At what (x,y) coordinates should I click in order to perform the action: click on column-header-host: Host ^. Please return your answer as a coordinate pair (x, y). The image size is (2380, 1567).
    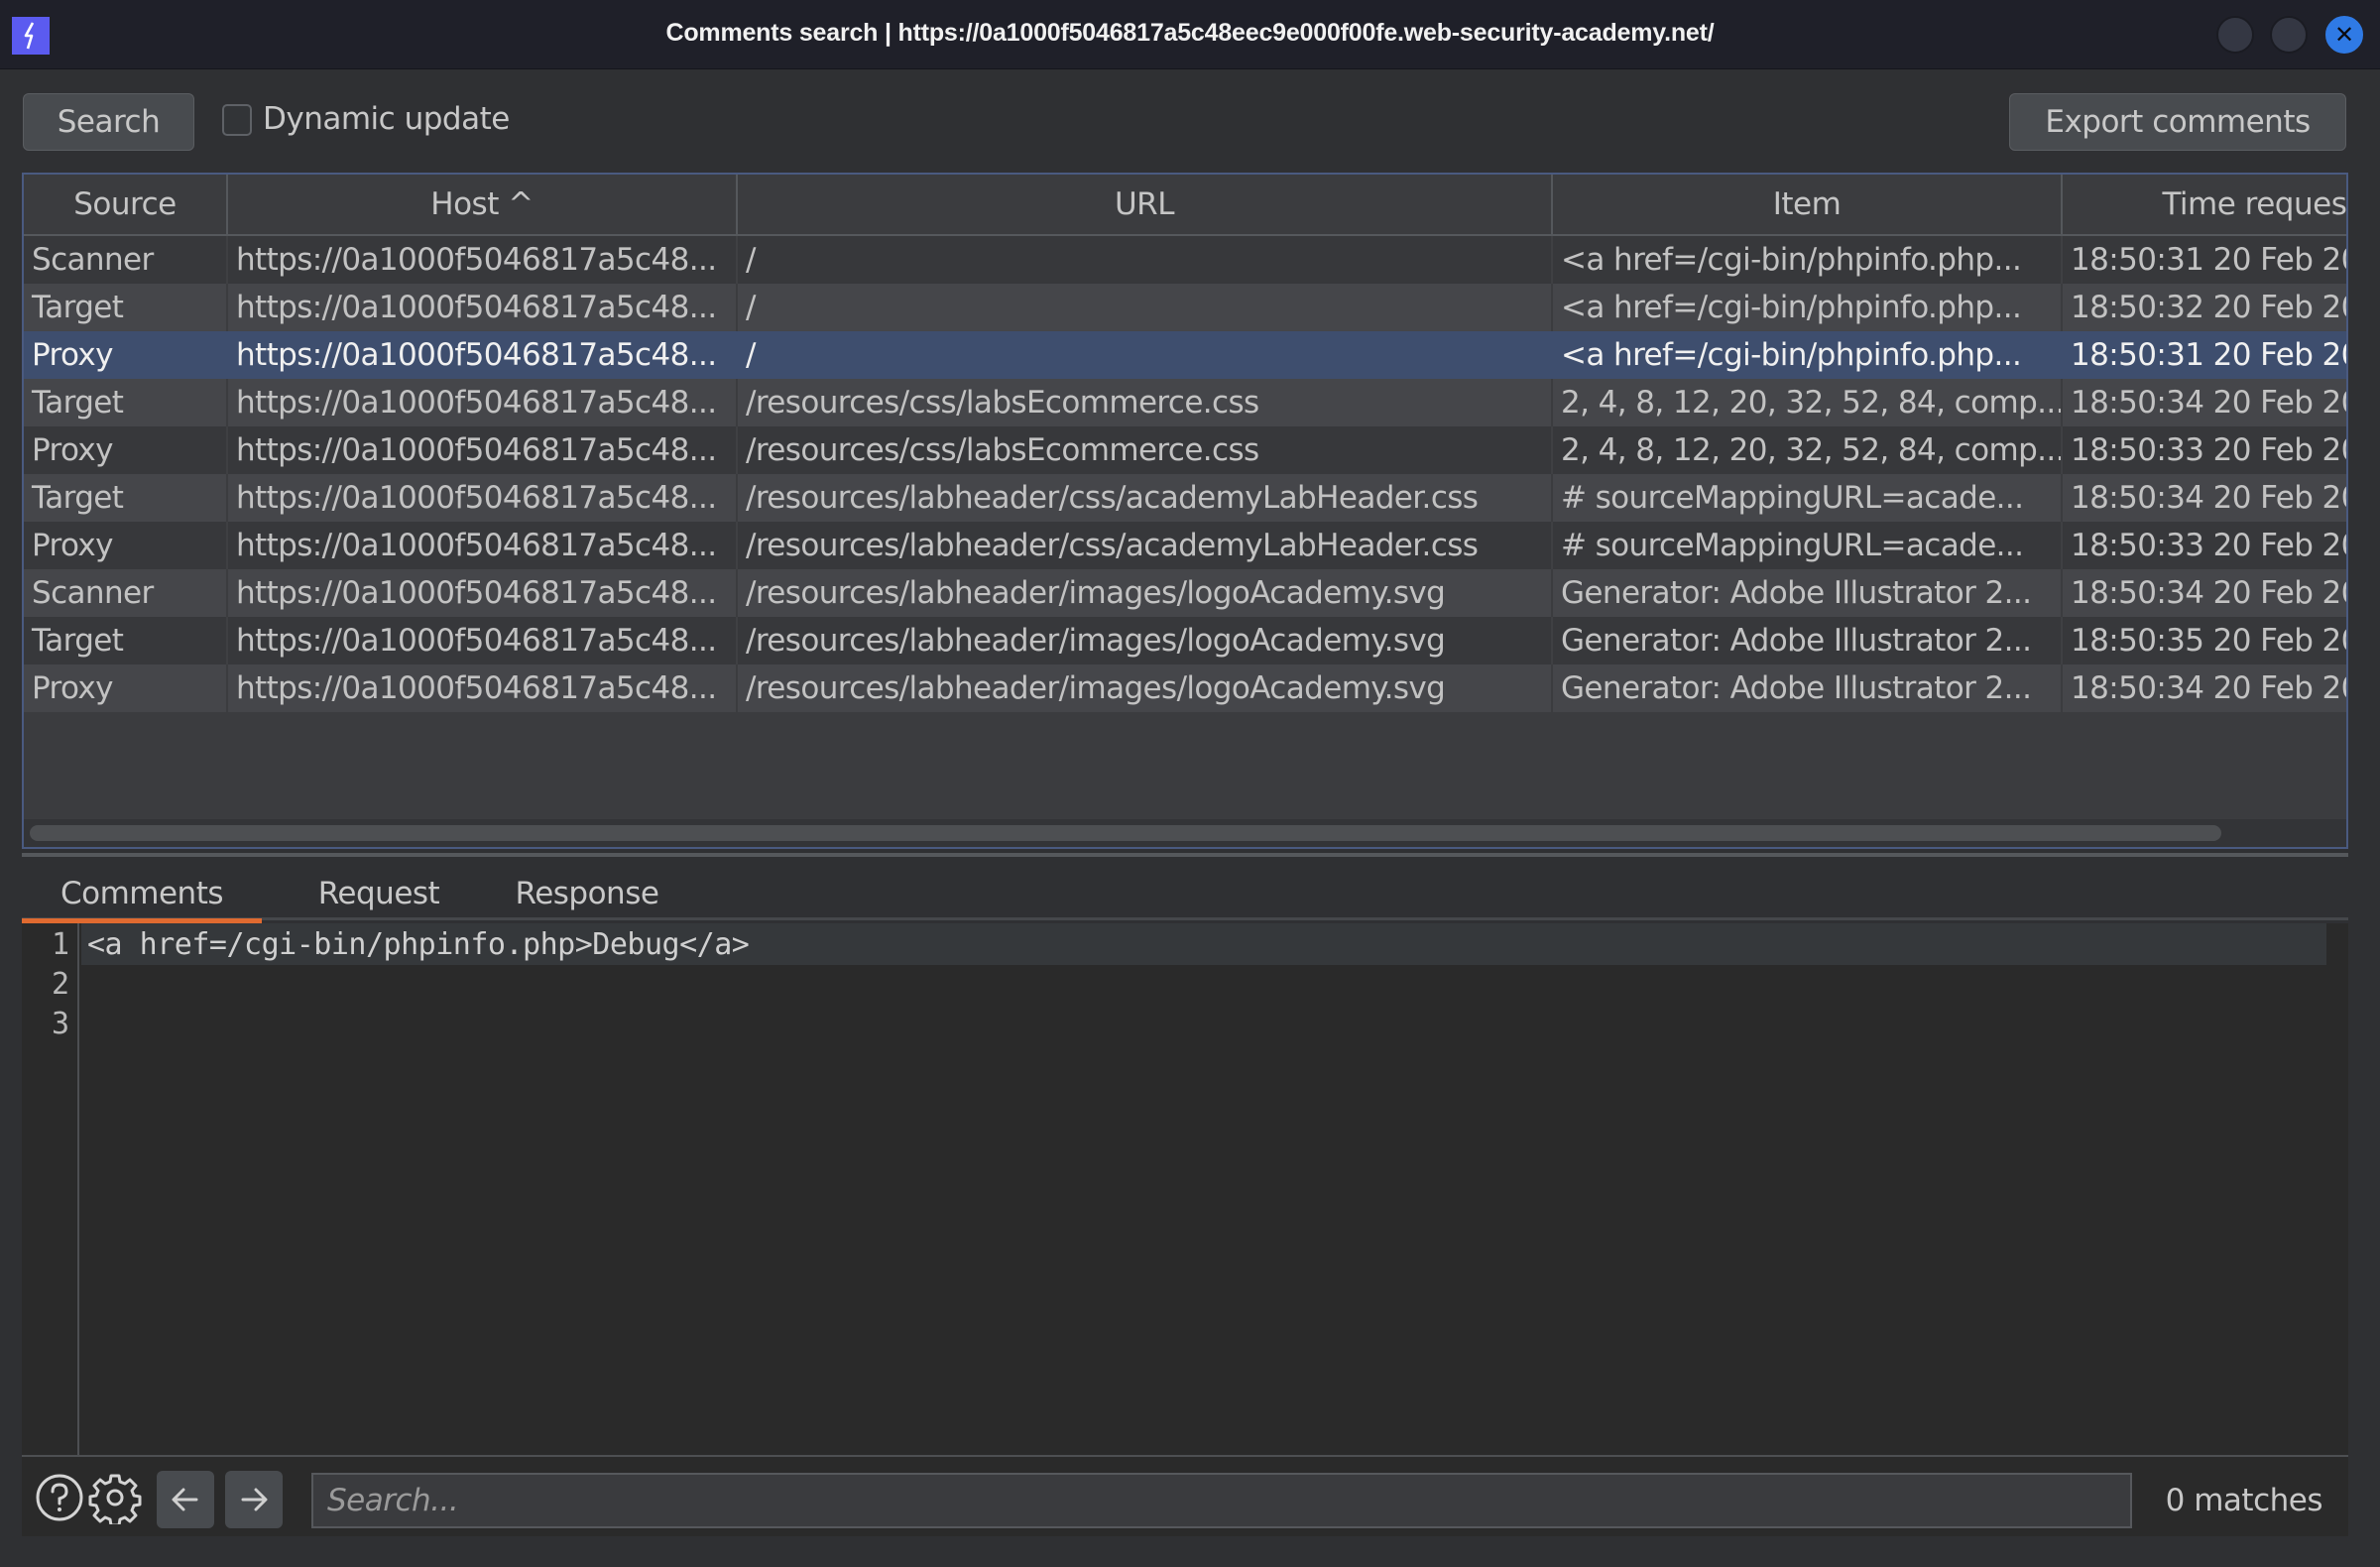
    Looking at the image, I should click on (483, 205).